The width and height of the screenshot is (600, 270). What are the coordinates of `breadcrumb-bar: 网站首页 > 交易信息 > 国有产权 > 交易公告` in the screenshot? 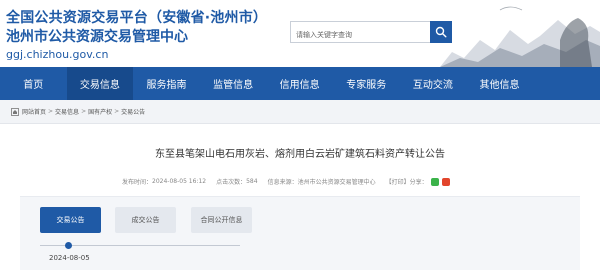 It's located at (300, 112).